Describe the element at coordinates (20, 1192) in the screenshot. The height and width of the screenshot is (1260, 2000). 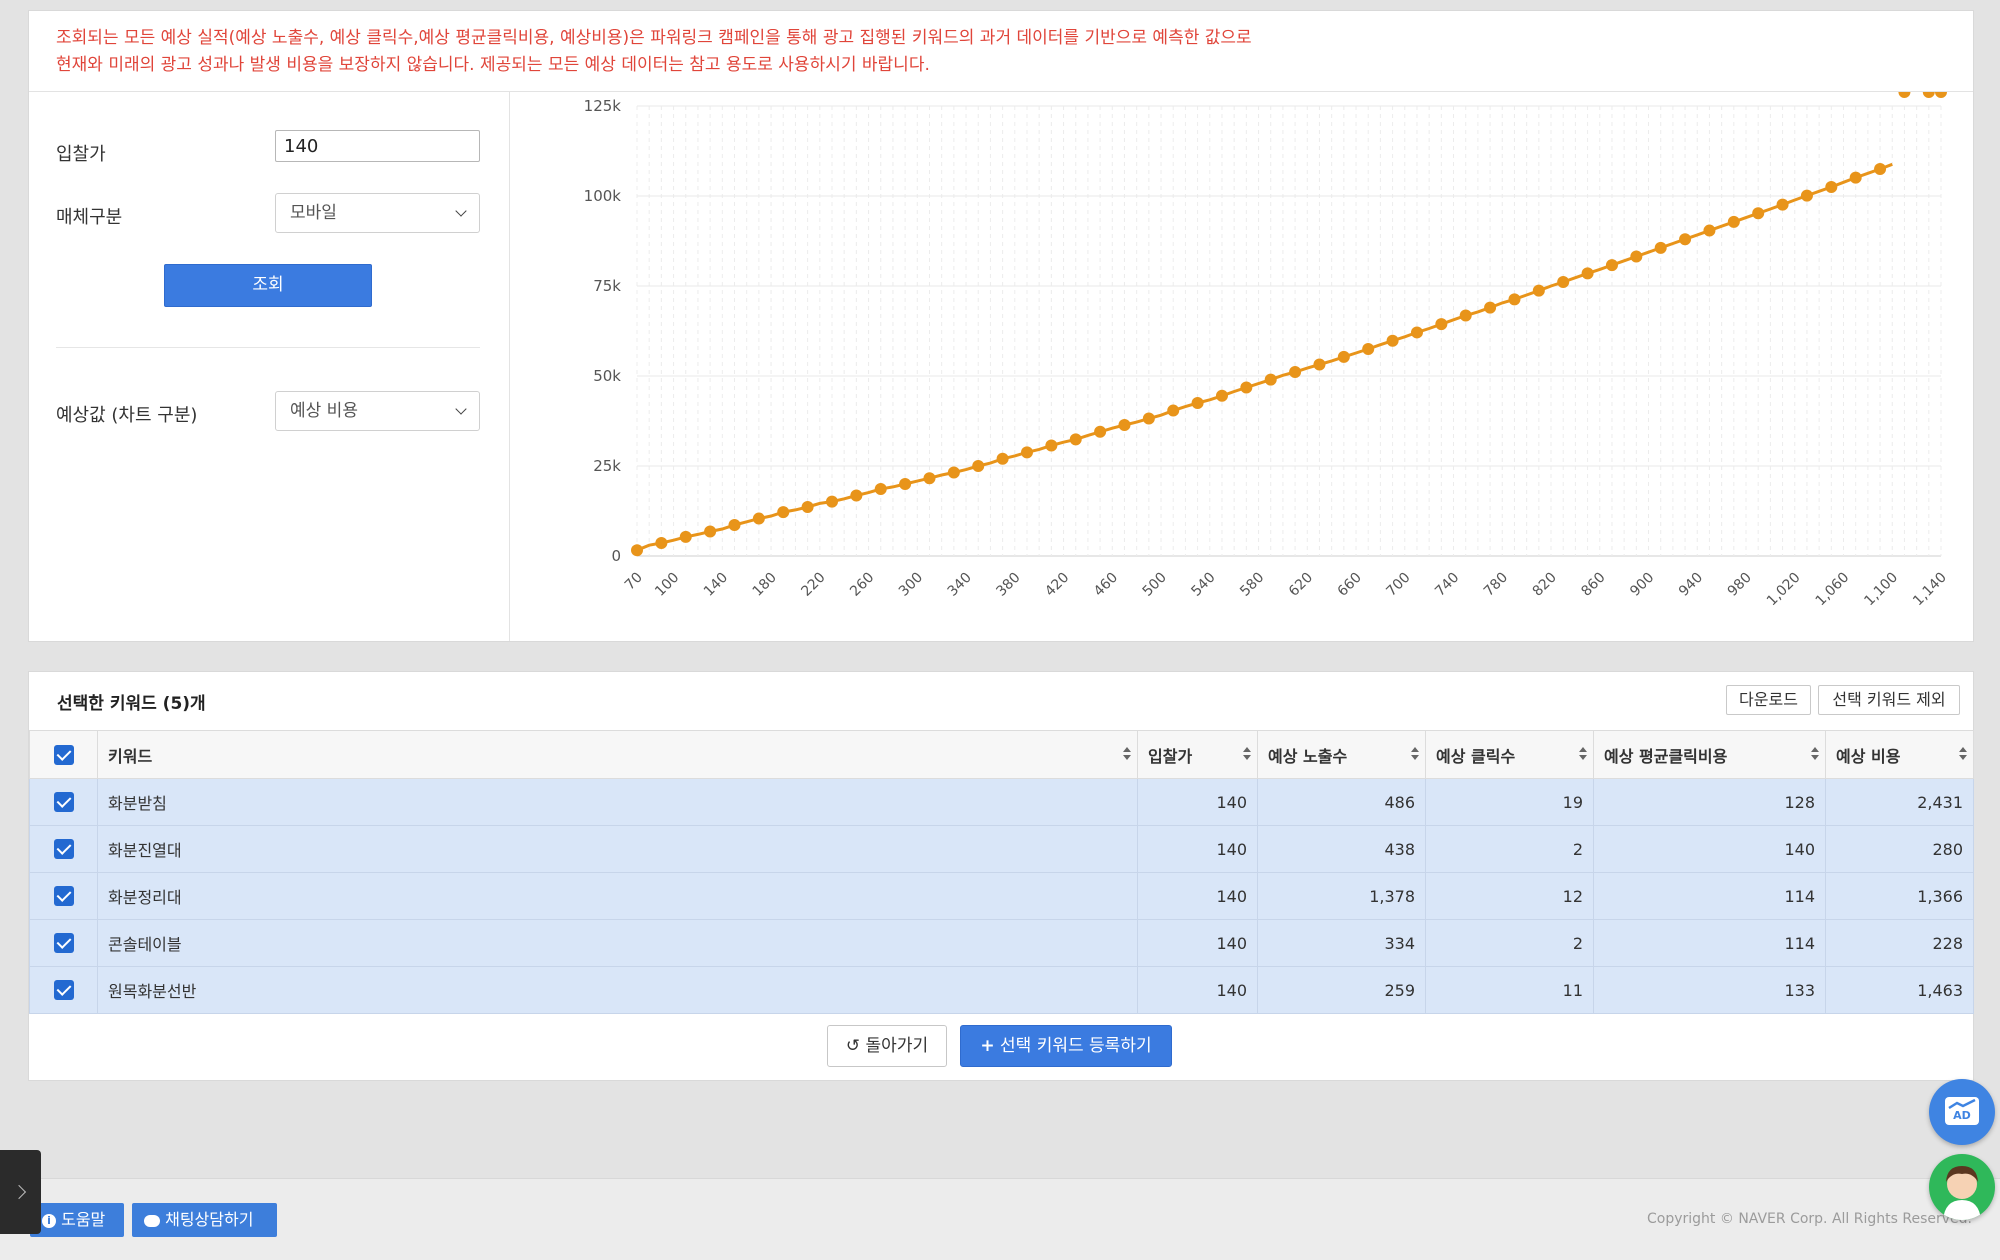
I see `side-panel-toggle` at that location.